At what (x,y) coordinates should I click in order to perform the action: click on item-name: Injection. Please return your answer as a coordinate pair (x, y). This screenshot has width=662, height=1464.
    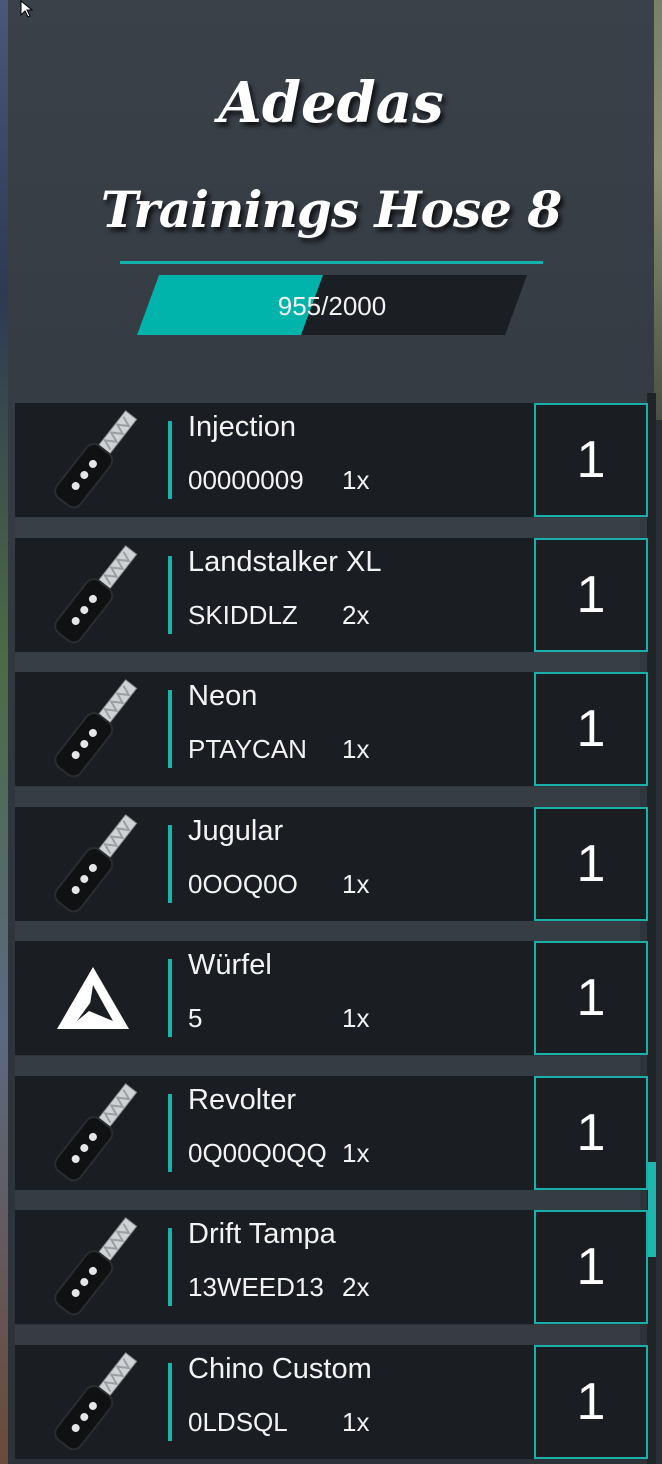
    Looking at the image, I should click on (242, 427).